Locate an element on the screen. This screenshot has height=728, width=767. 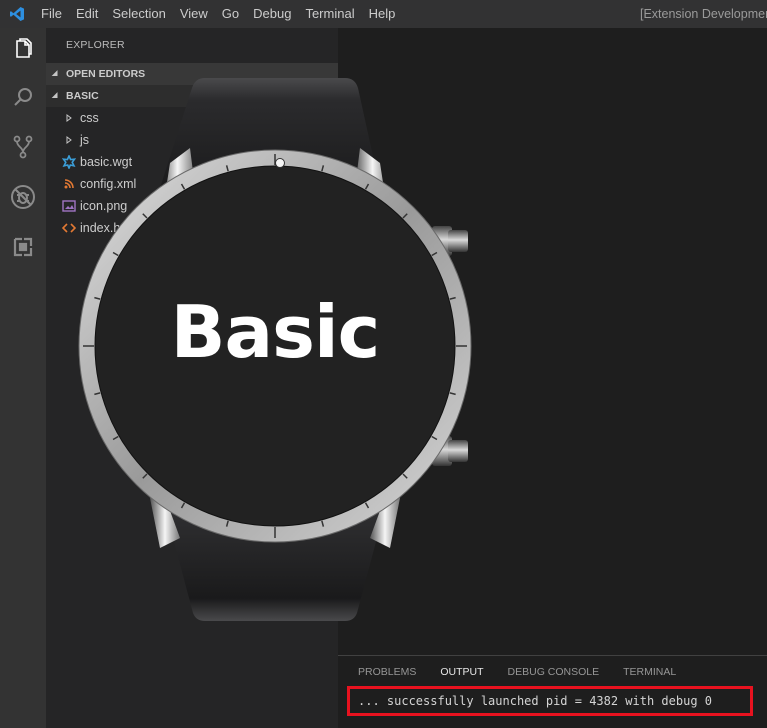
menu-go: Go is located at coordinates (230, 14).